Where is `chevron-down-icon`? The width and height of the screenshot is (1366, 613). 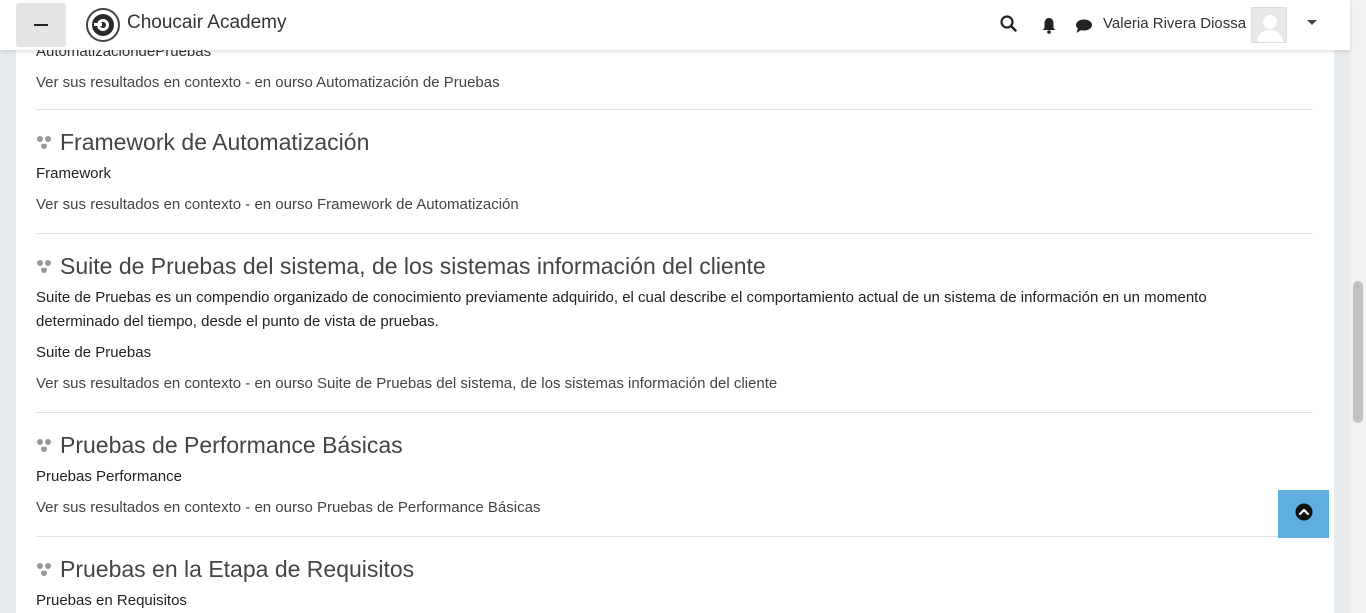 chevron-down-icon is located at coordinates (1312, 22).